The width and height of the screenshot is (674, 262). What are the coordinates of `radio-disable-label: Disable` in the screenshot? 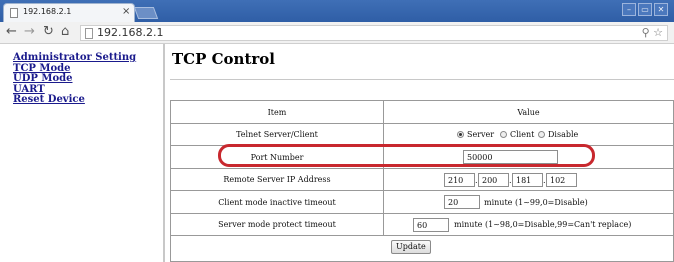 It's located at (563, 134).